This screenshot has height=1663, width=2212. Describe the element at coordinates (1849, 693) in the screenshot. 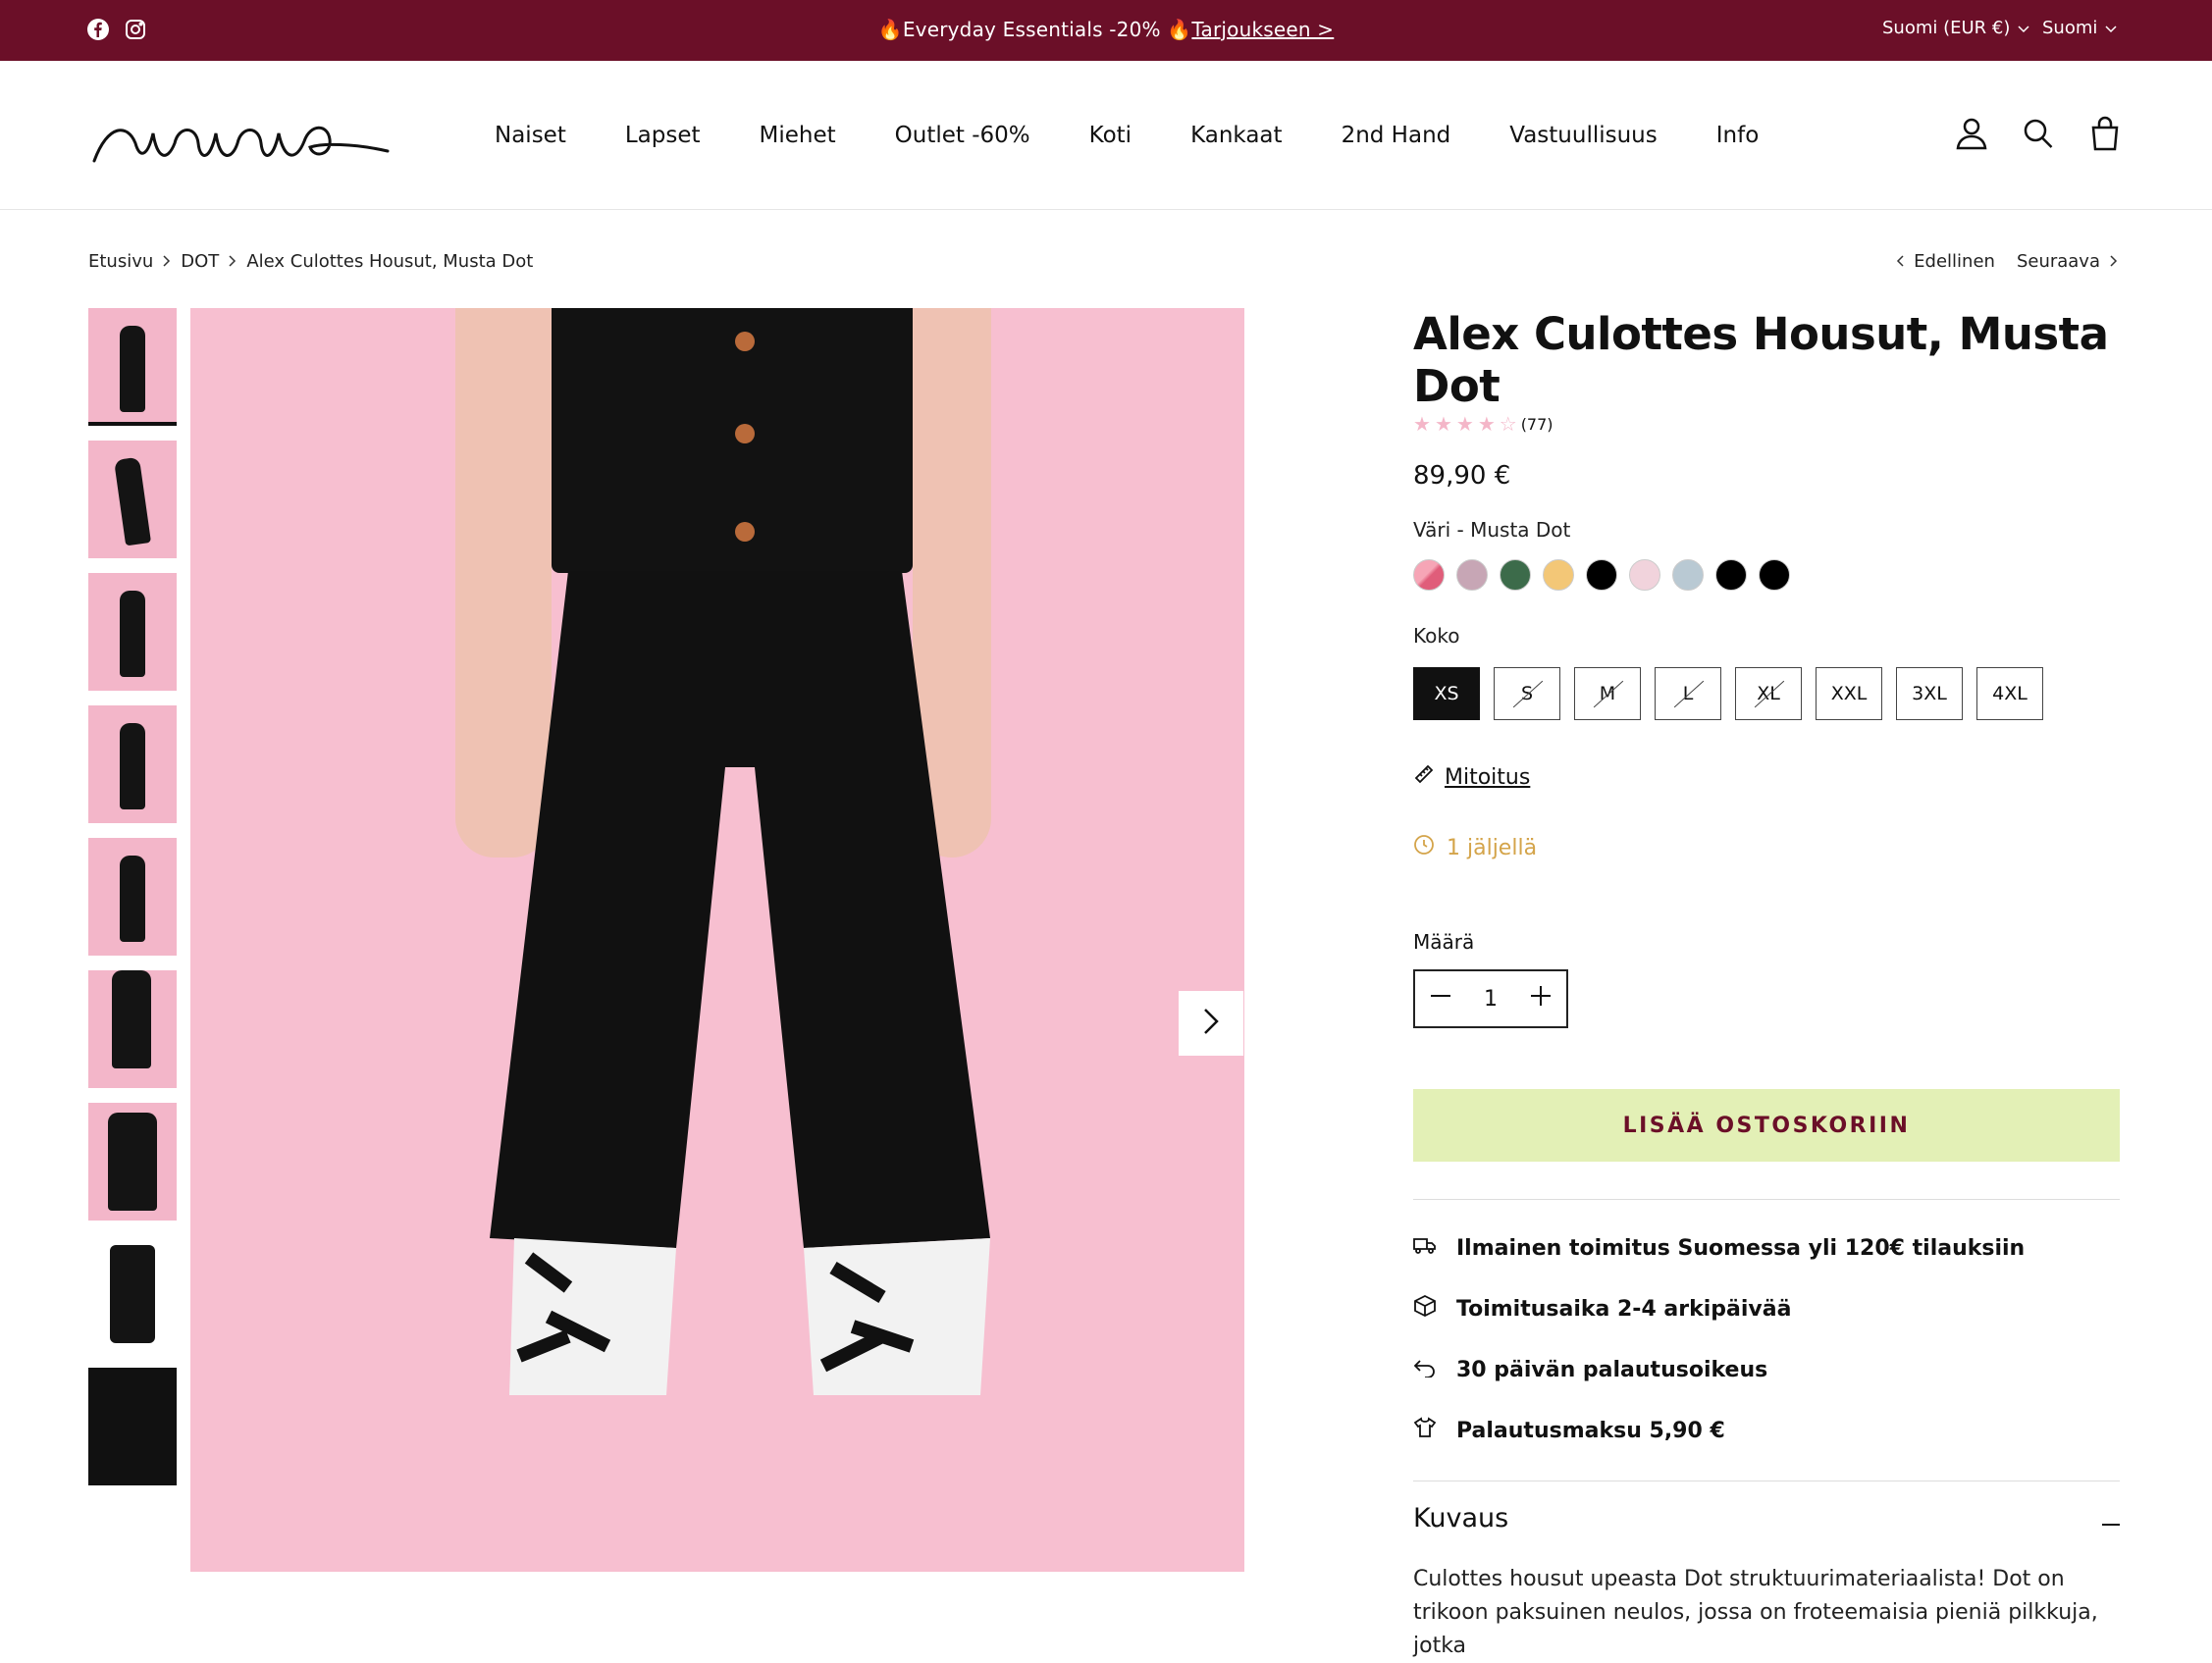

I see `size-option-xxl: XXL` at that location.